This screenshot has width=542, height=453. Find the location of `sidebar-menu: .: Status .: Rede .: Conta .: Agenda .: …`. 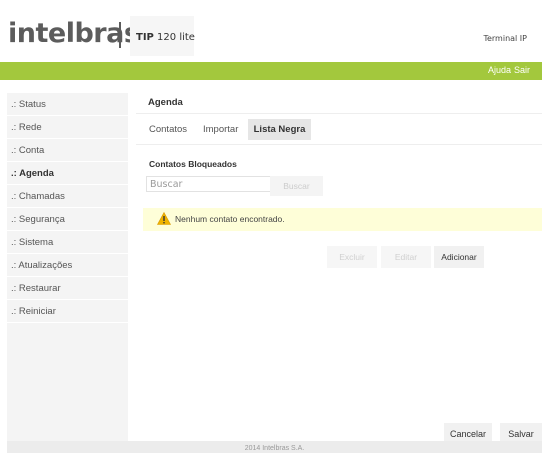

sidebar-menu: .: Status .: Rede .: Conta .: Agenda .: … is located at coordinates (67, 208).